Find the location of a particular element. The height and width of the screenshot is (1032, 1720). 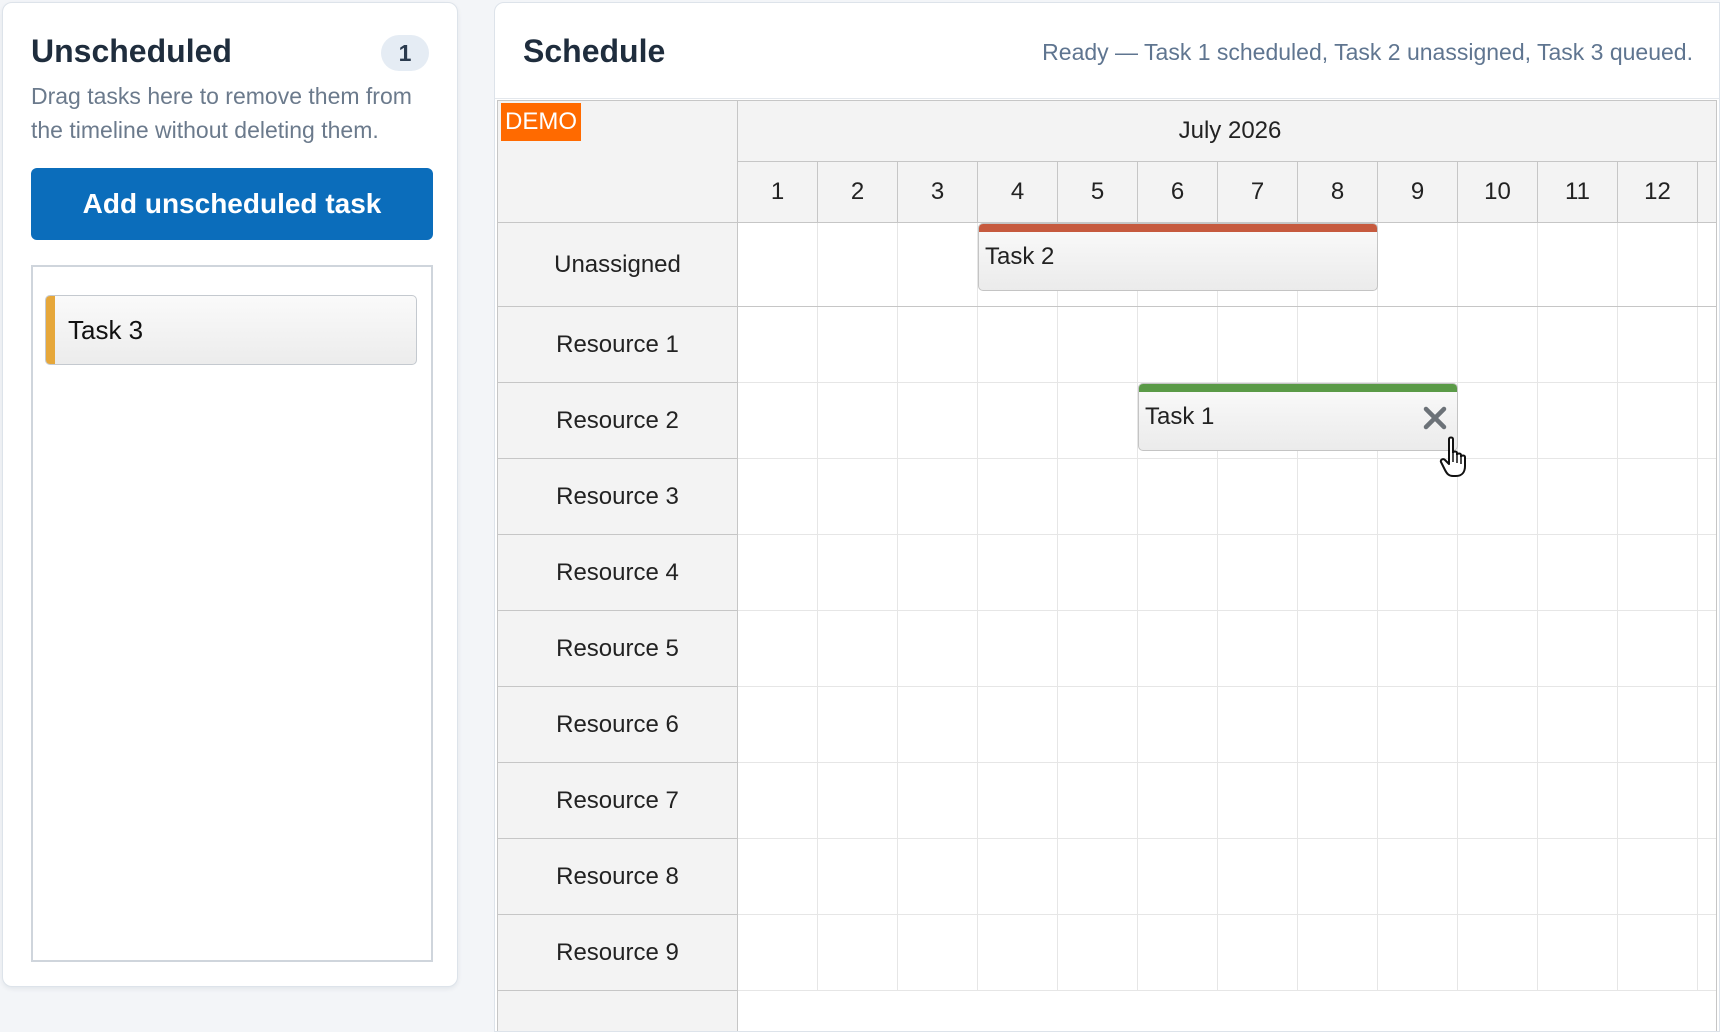

day-header-cell: 4 is located at coordinates (1018, 192).